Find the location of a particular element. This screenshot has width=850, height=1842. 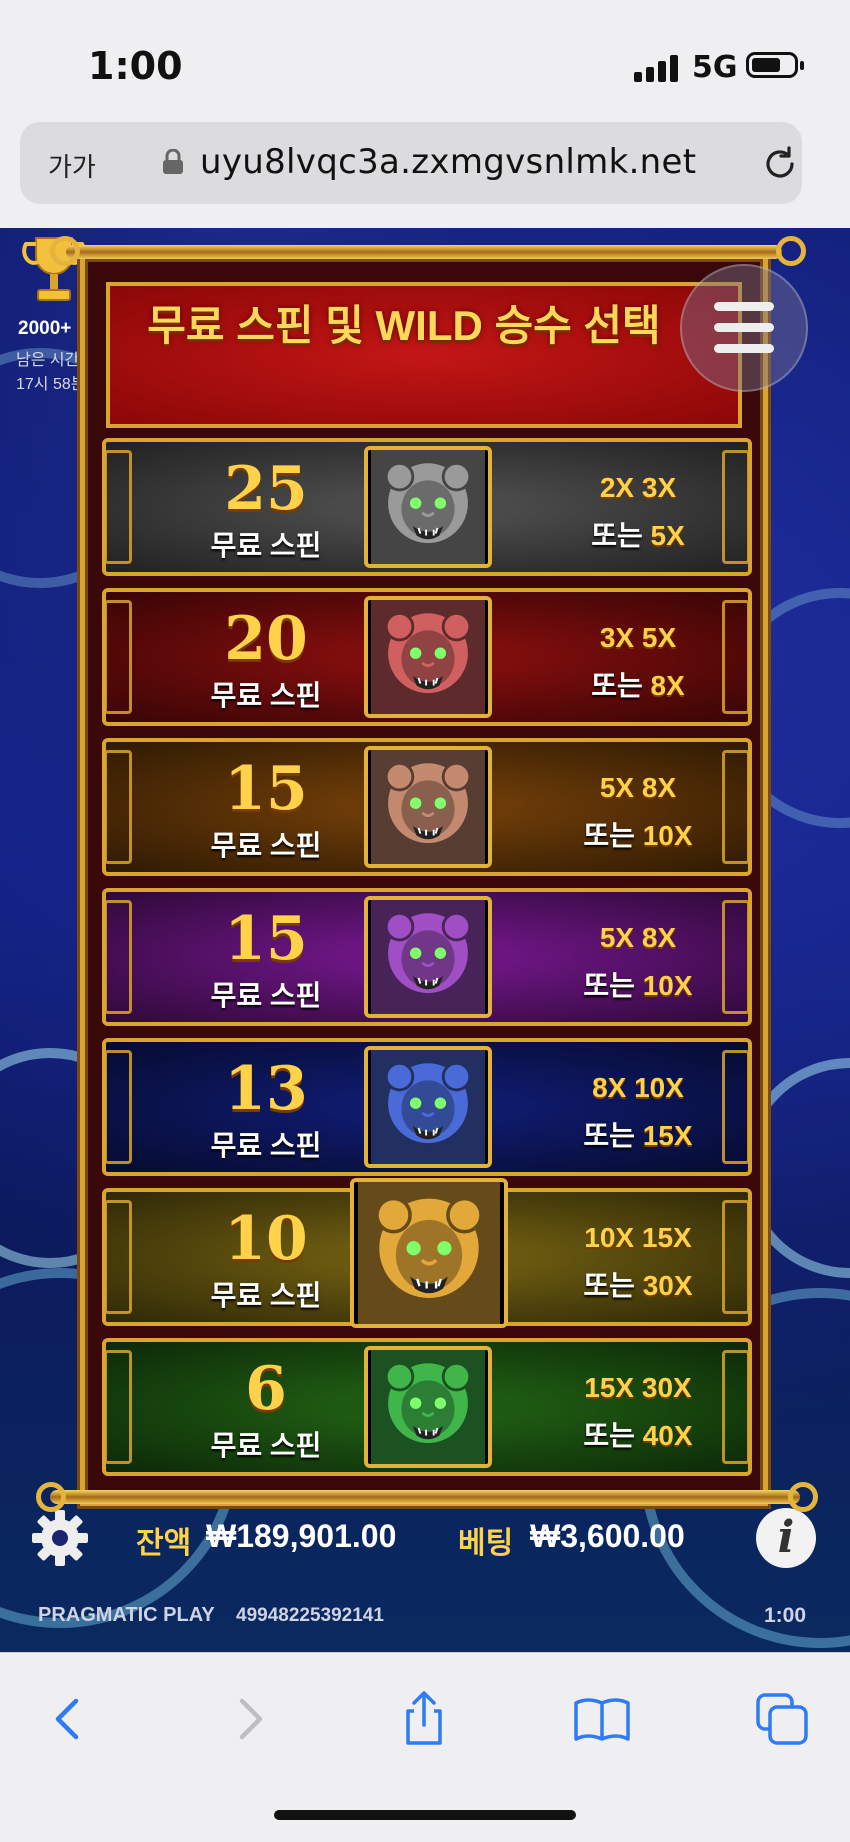

url-text: uyu8lvqc3a.zxmgvsnlmk.net is located at coordinates (448, 162).